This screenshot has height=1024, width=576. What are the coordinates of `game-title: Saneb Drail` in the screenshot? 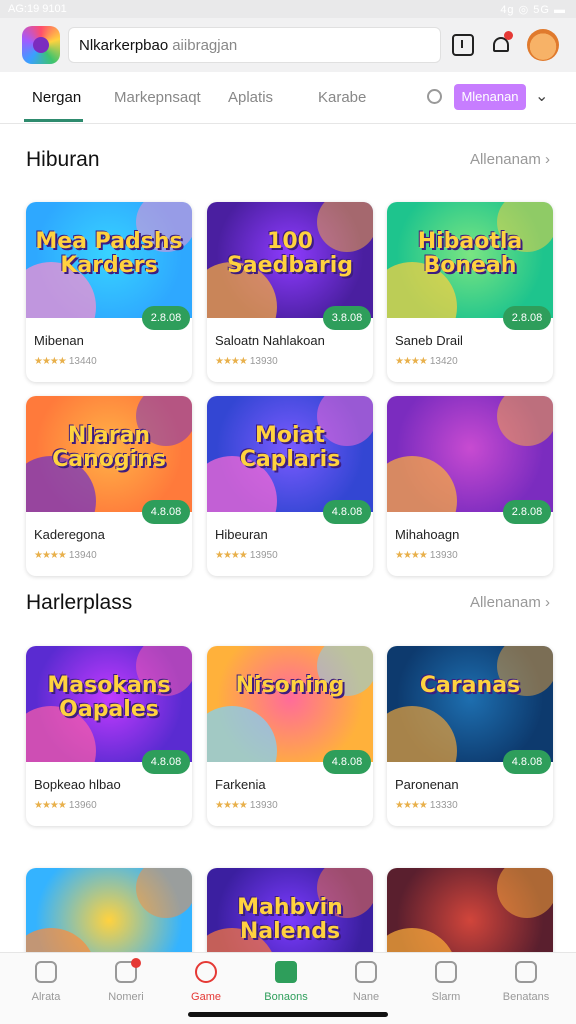 It's located at (429, 340).